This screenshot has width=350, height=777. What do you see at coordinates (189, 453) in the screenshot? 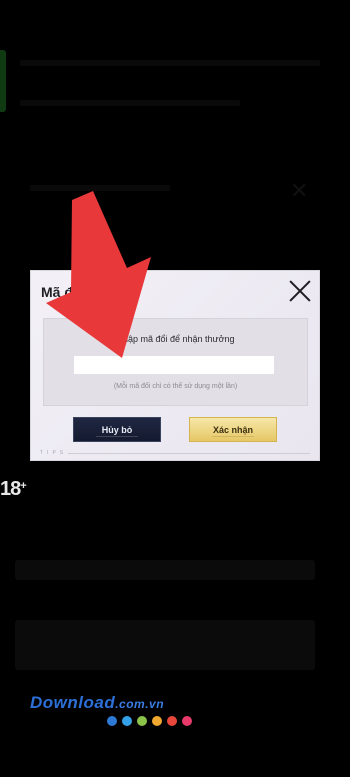
I see `tips-divider` at bounding box center [189, 453].